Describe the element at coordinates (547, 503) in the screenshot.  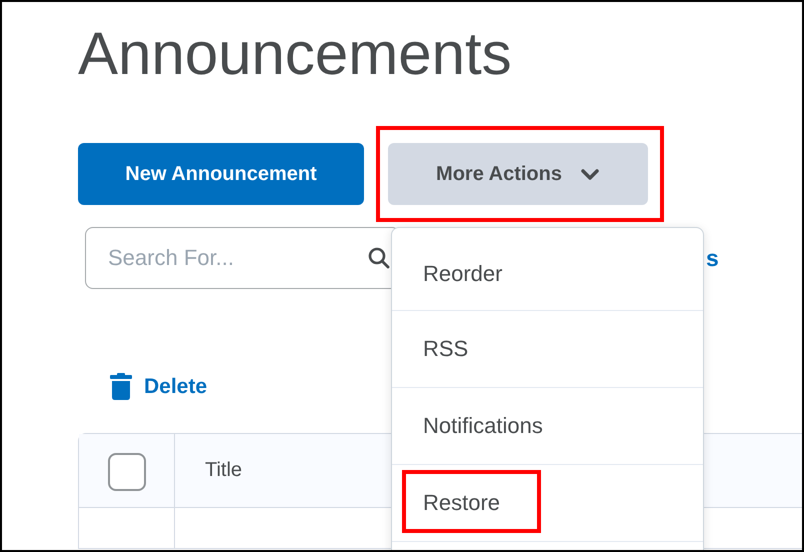
I see `menu-item: Restore` at that location.